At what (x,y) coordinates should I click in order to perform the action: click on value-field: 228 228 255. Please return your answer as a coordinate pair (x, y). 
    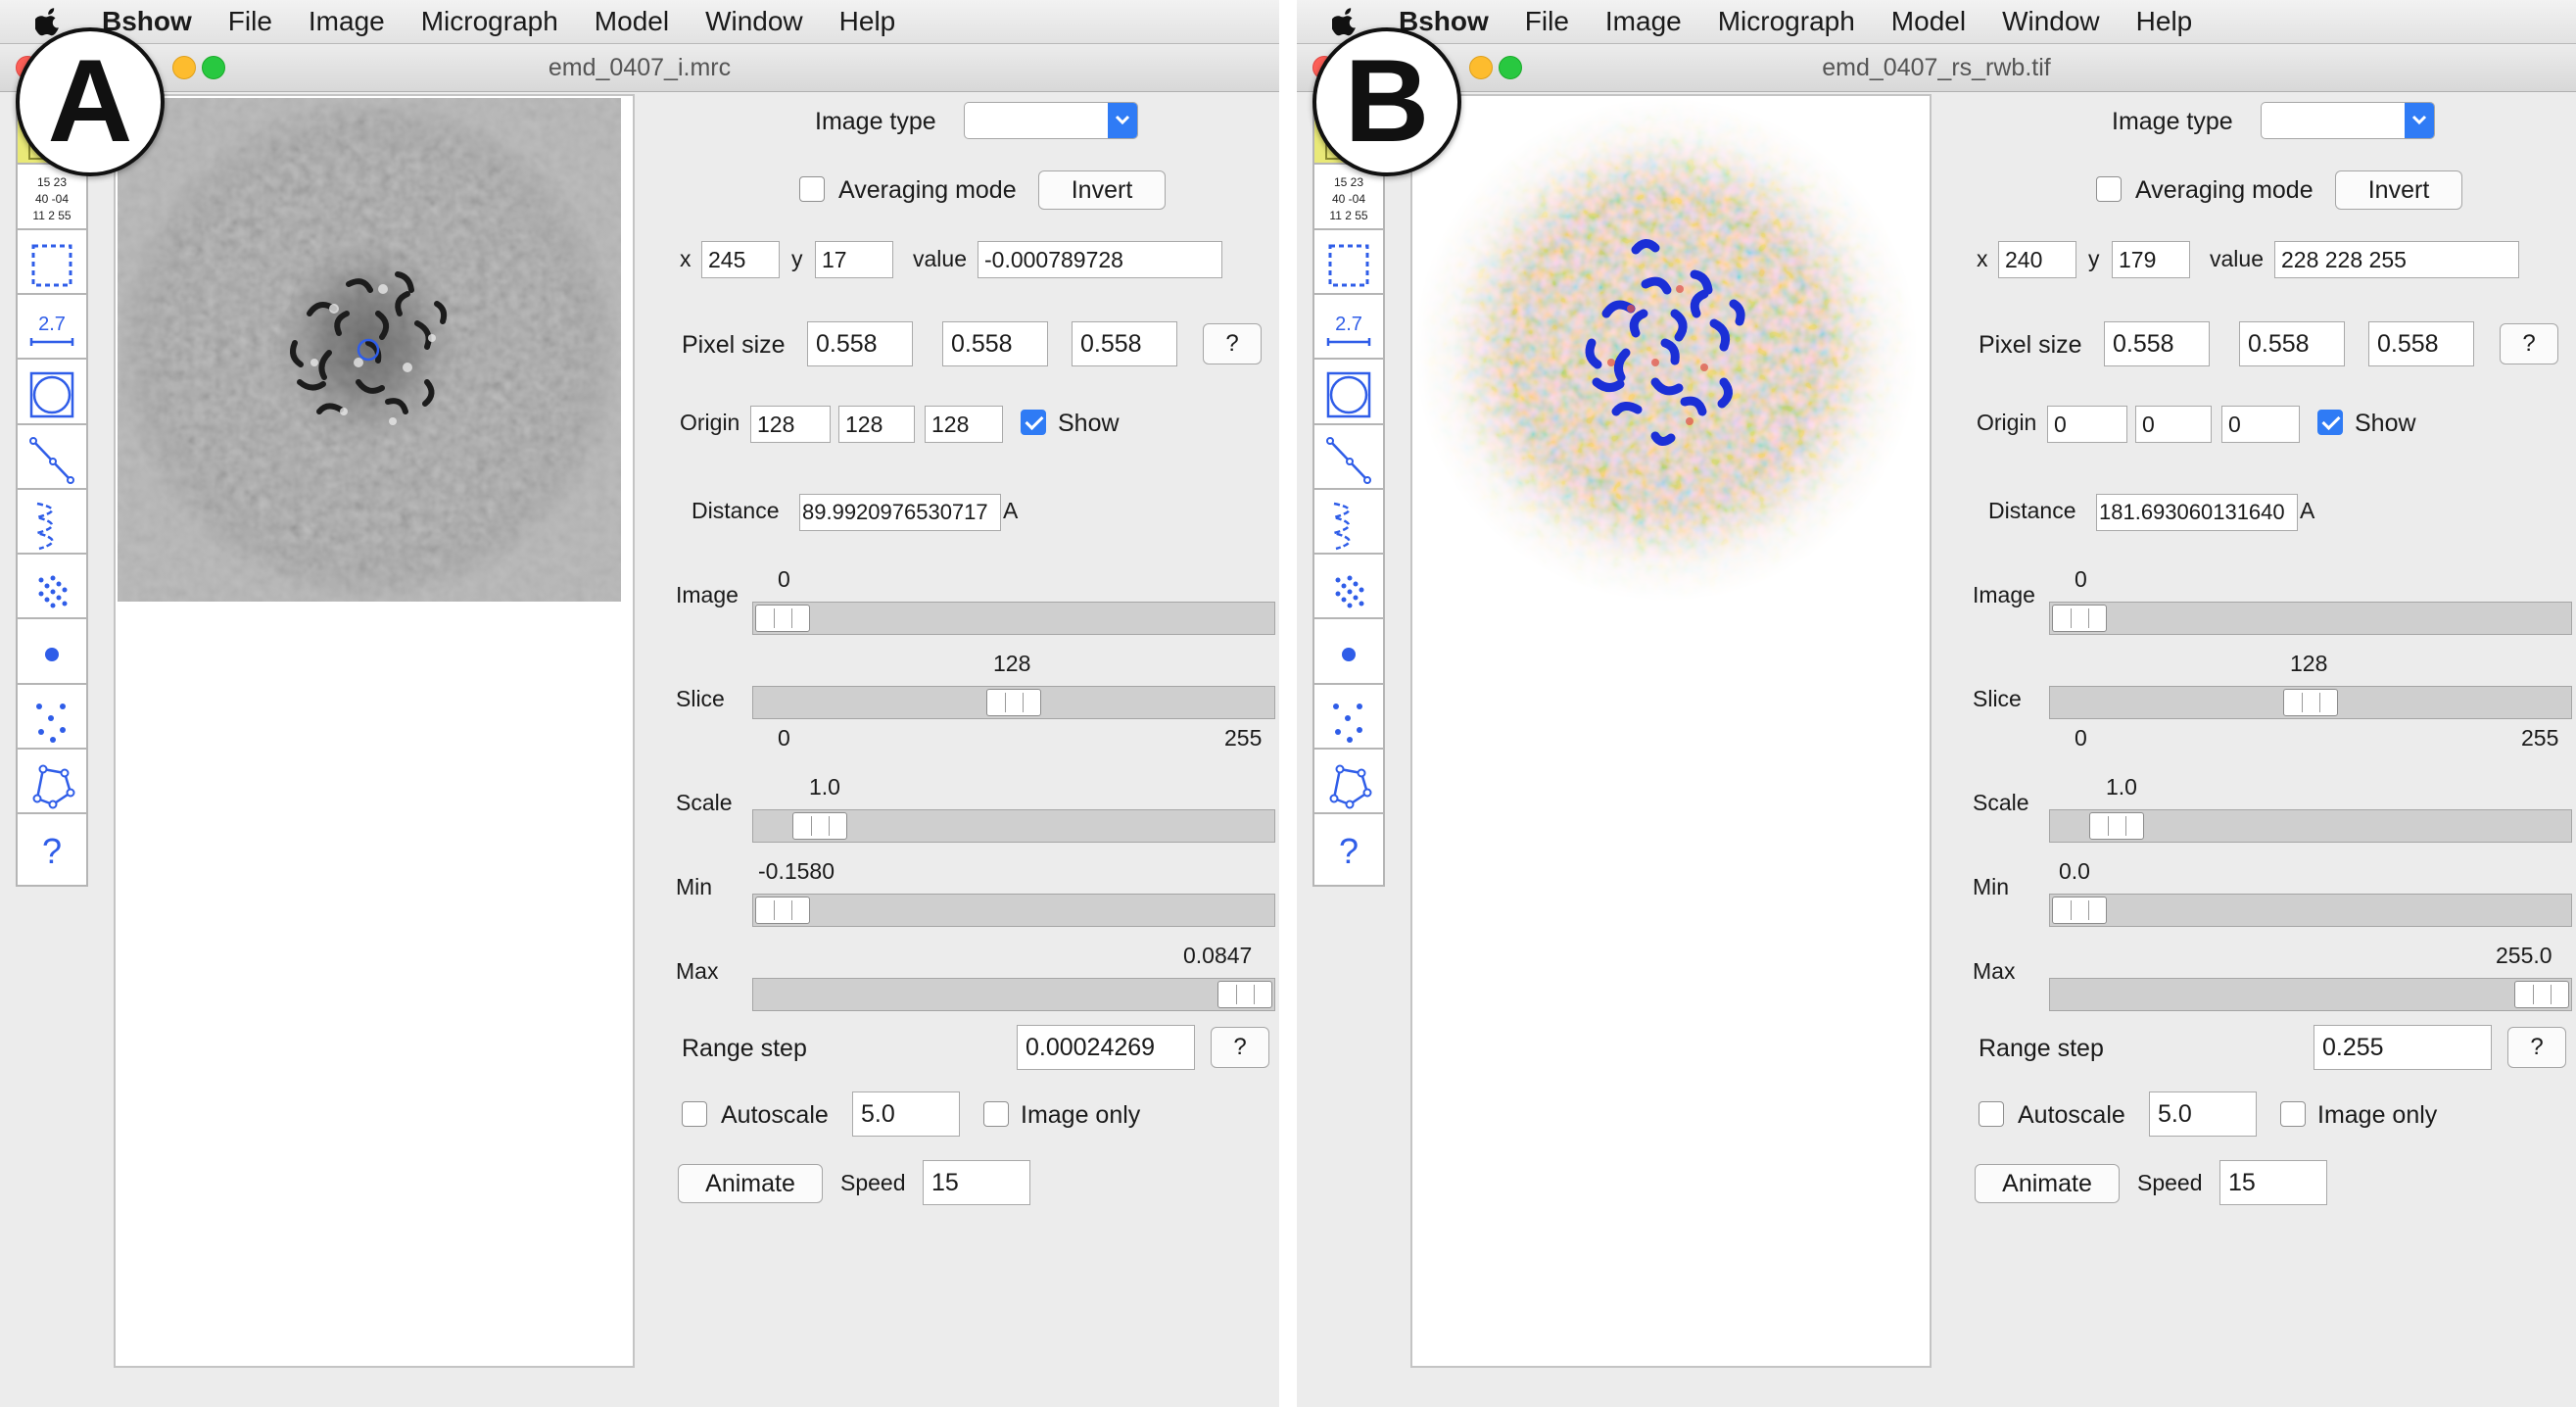
    Looking at the image, I should click on (2396, 259).